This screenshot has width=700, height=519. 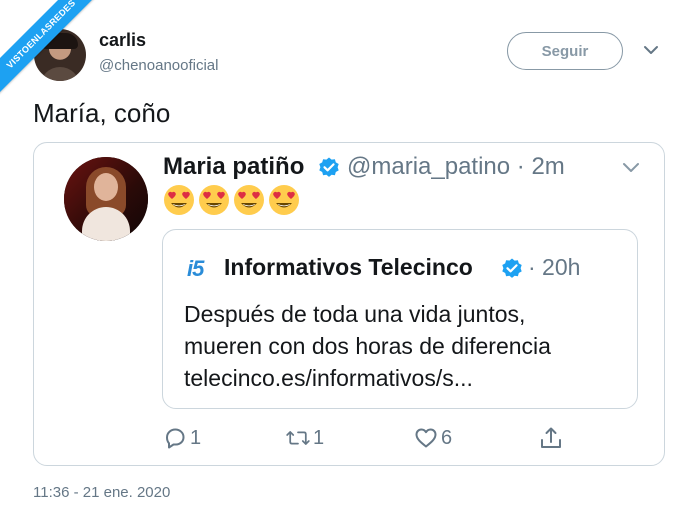 What do you see at coordinates (233, 167) in the screenshot?
I see `quoted-author-name: Maria patiño` at bounding box center [233, 167].